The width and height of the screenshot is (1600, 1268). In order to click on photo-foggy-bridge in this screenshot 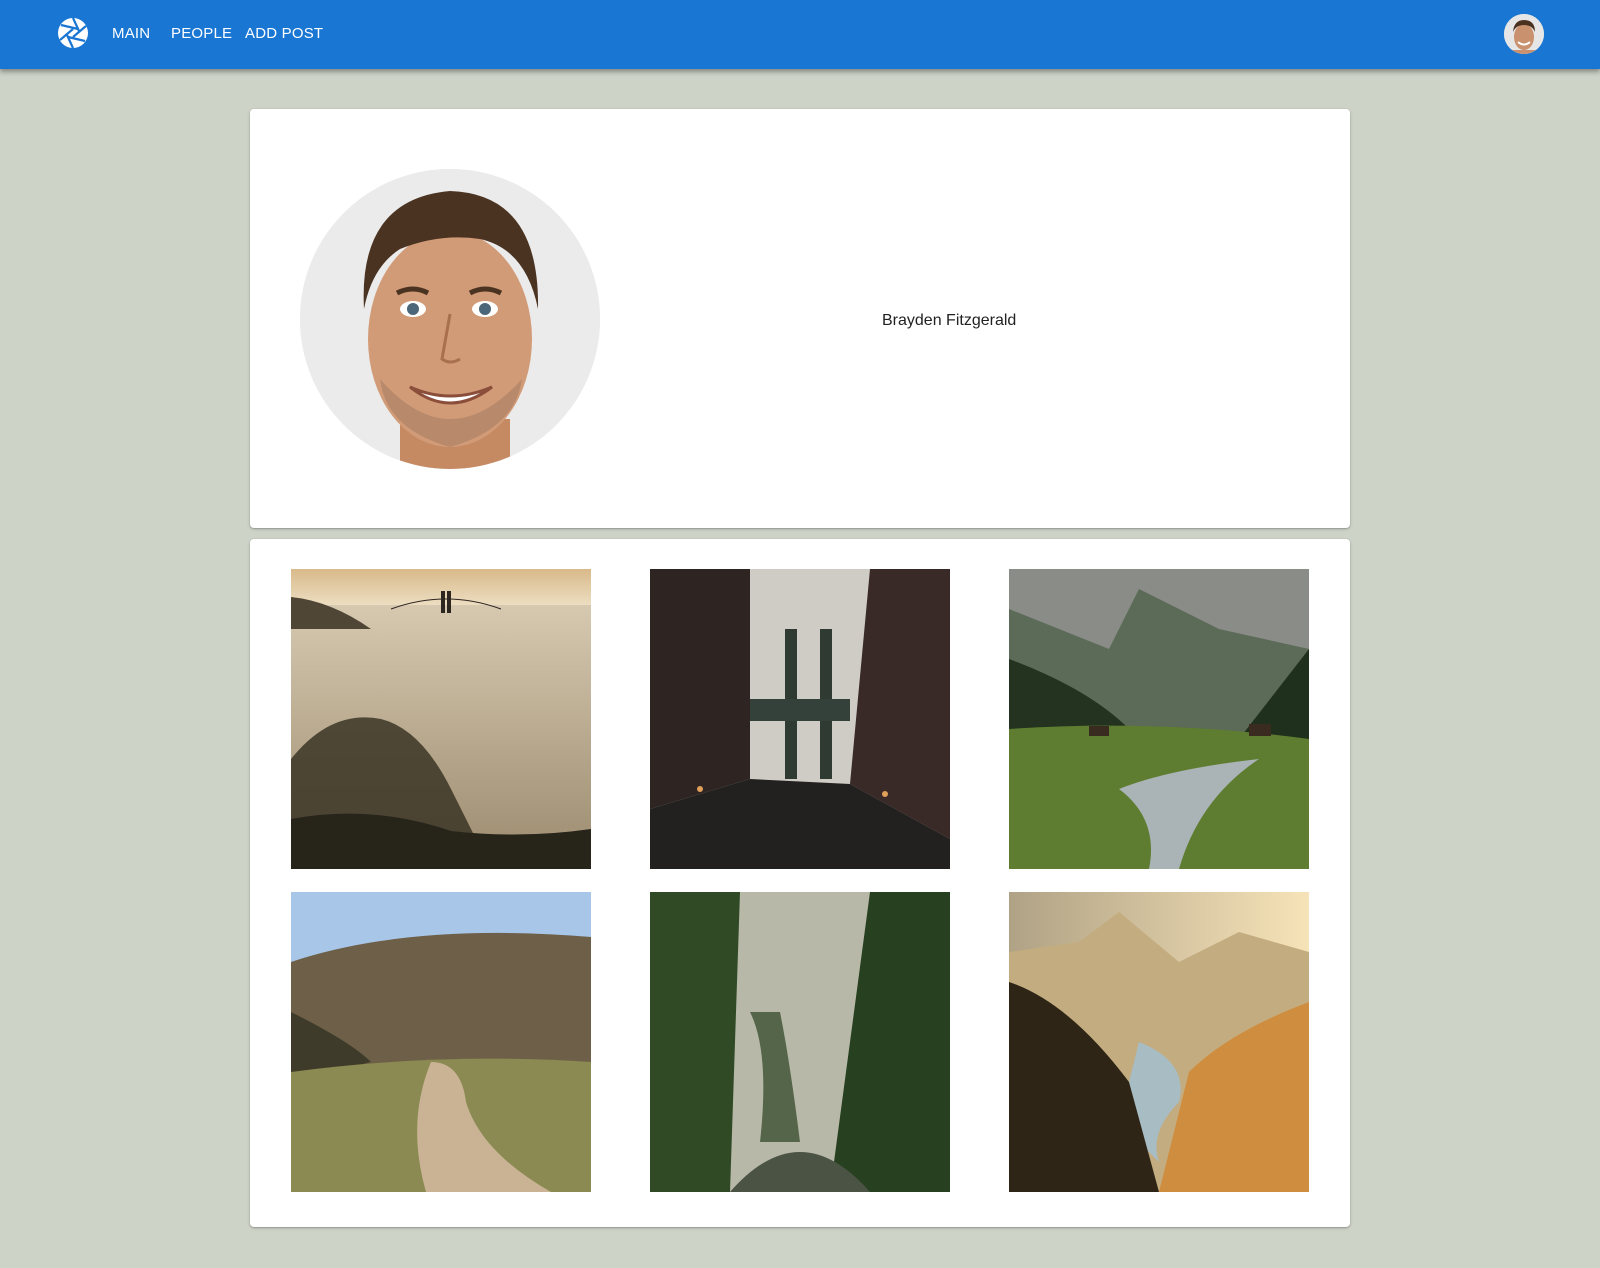, I will do `click(441, 719)`.